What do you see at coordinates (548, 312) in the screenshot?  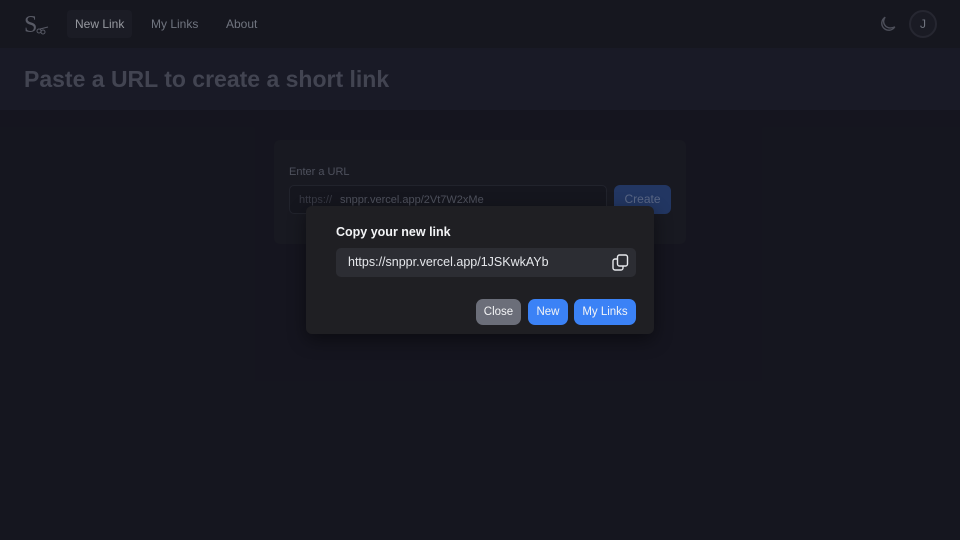 I see `new-button: New` at bounding box center [548, 312].